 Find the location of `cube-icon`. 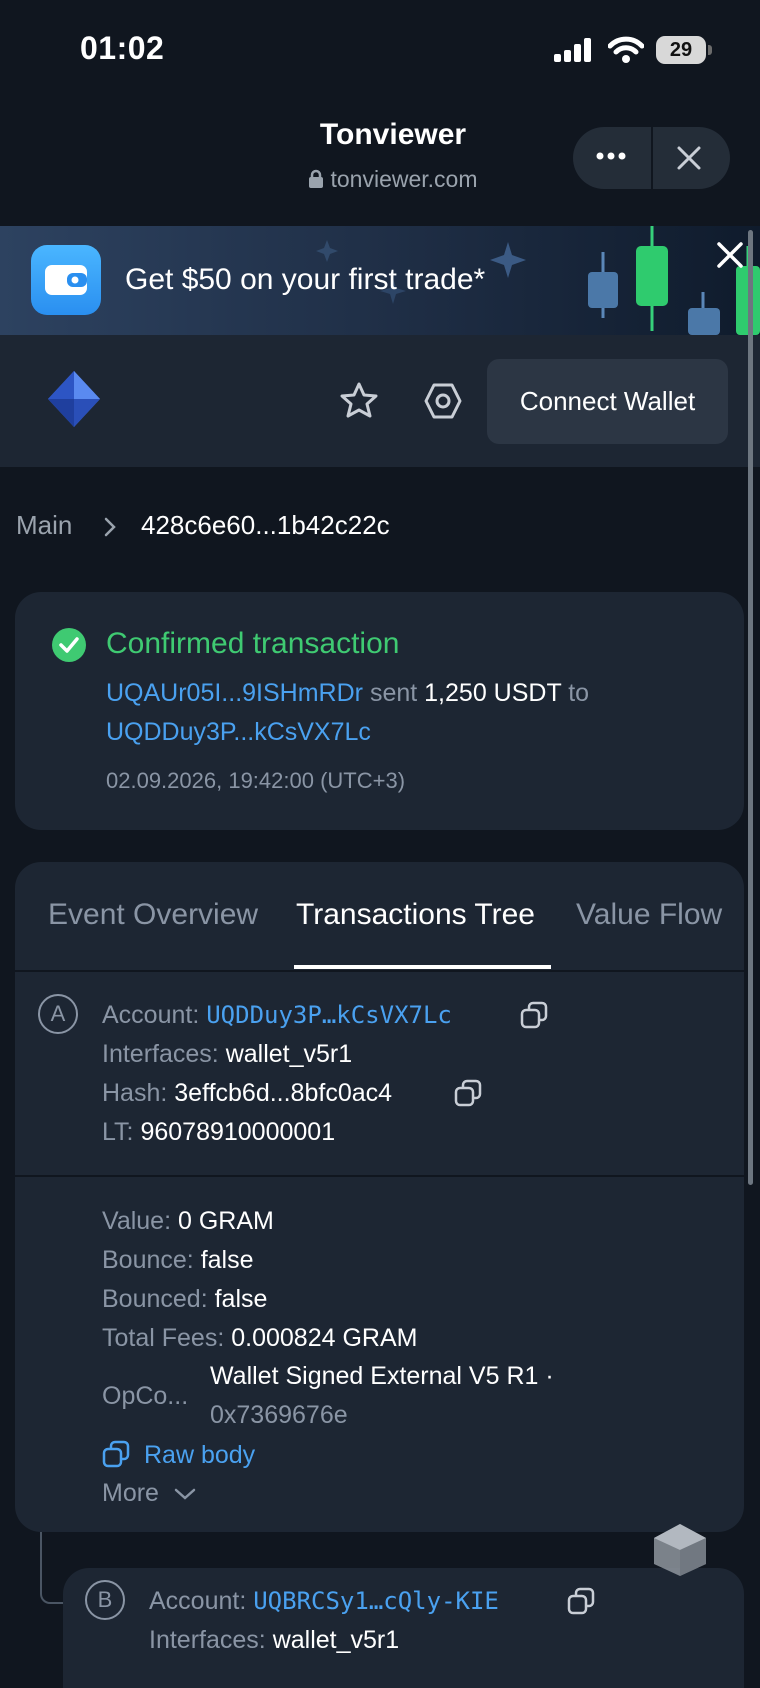

cube-icon is located at coordinates (680, 1550).